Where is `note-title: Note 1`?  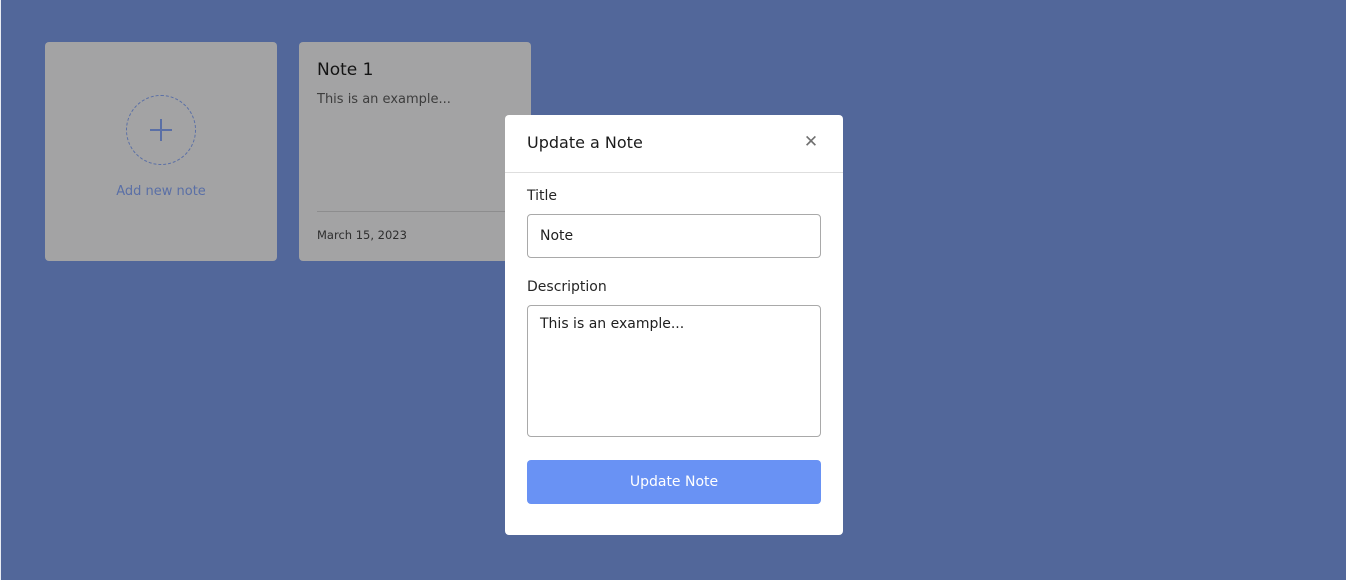
note-title: Note 1 is located at coordinates (345, 70).